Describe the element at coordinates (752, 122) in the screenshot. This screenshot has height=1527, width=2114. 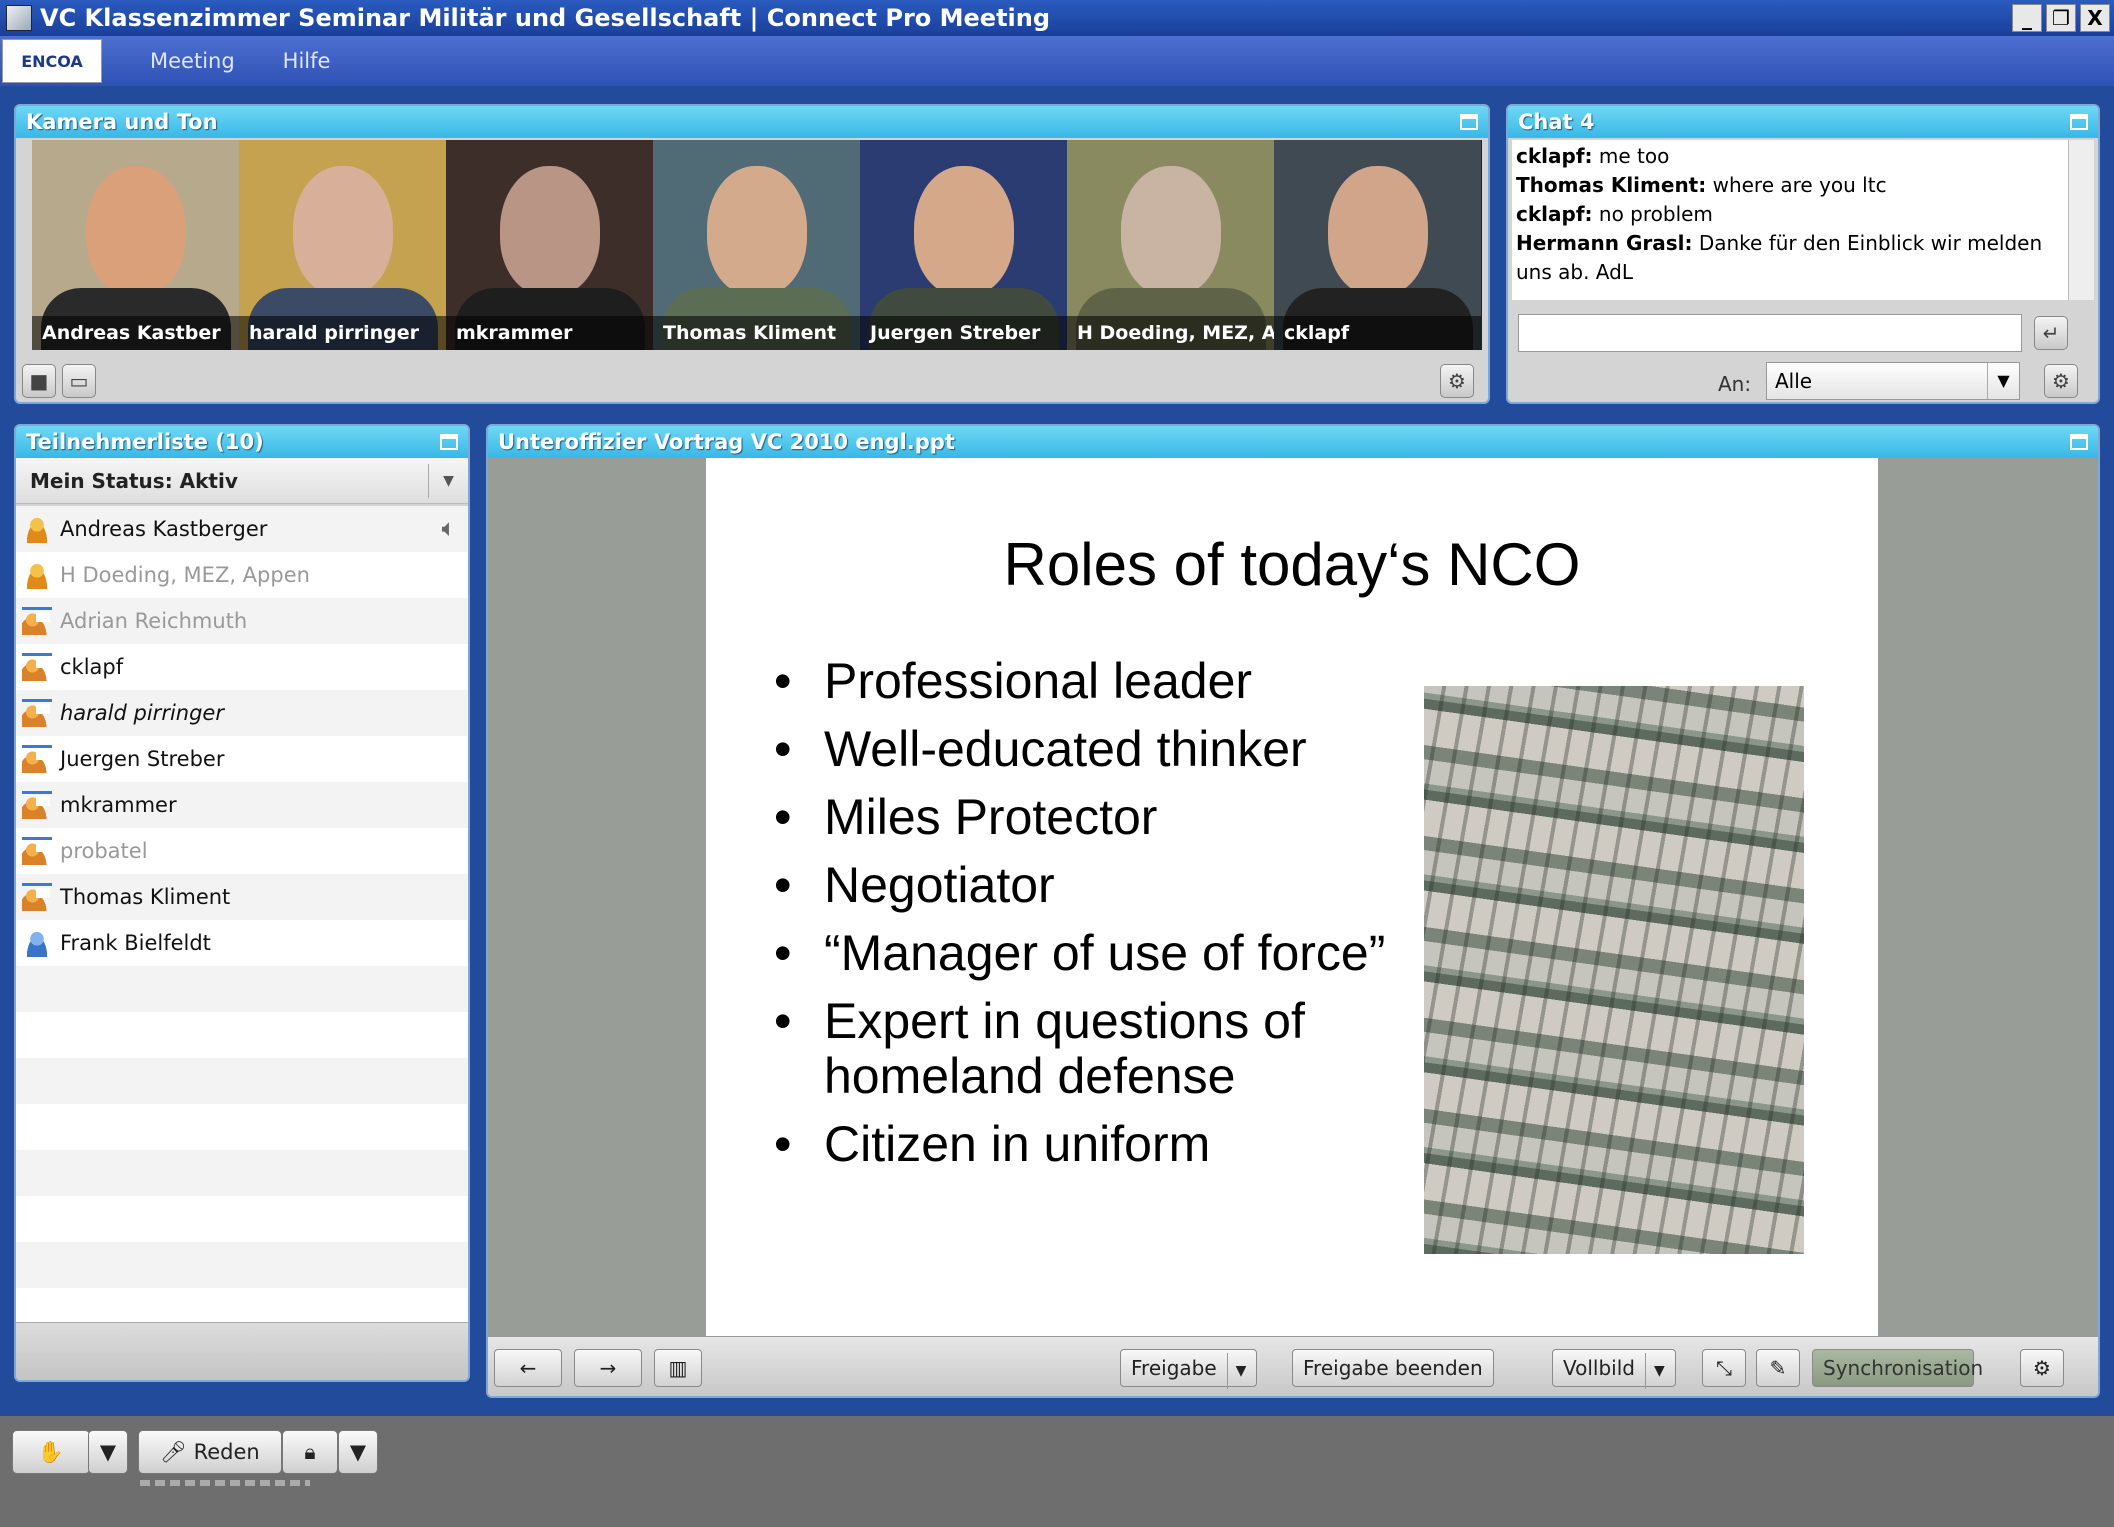
I see `camera-pod-header: Kamera und Ton` at that location.